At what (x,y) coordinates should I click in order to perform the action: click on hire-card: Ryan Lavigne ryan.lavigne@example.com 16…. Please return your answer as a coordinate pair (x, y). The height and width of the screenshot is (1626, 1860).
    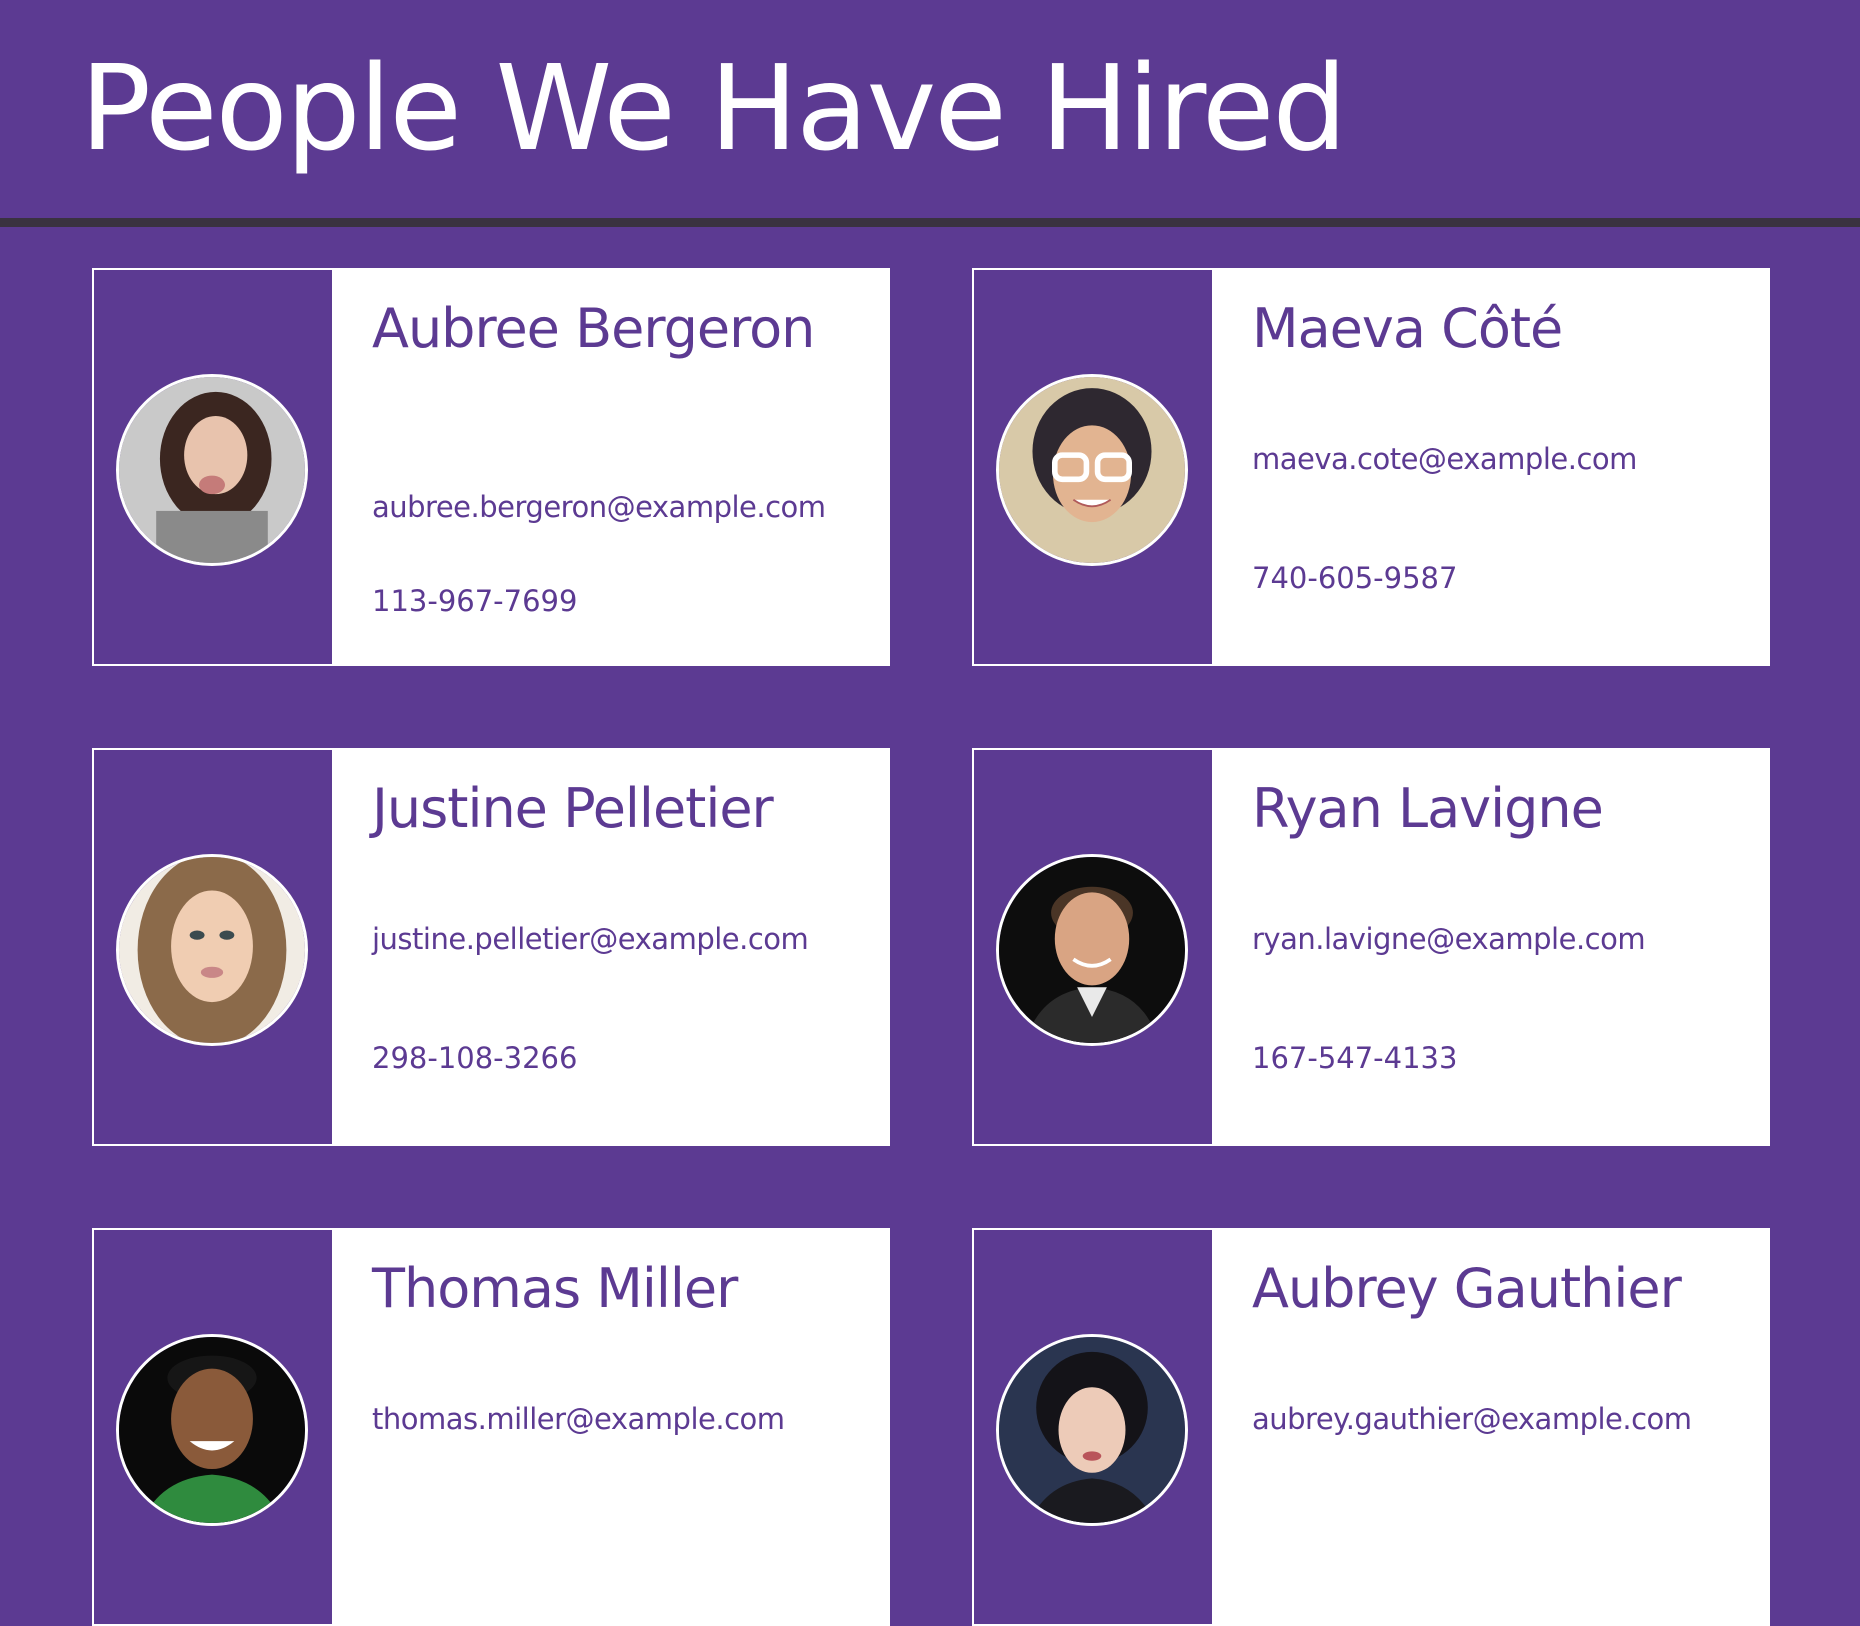
    Looking at the image, I should click on (1371, 947).